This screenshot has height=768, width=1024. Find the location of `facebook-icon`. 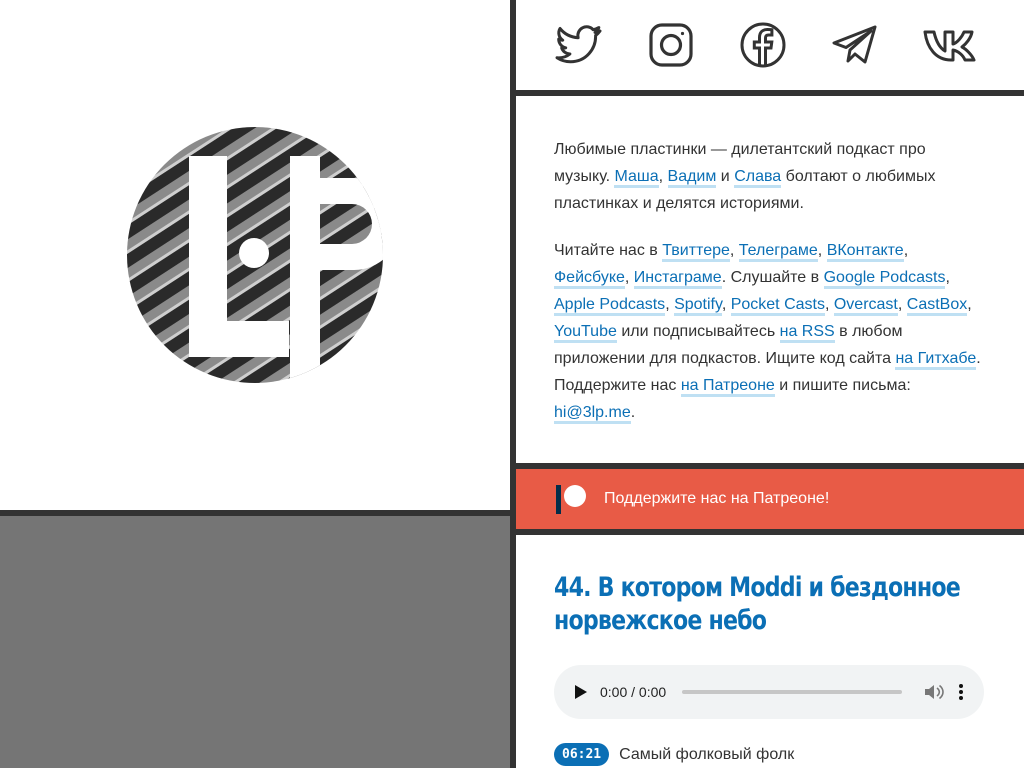

facebook-icon is located at coordinates (763, 45).